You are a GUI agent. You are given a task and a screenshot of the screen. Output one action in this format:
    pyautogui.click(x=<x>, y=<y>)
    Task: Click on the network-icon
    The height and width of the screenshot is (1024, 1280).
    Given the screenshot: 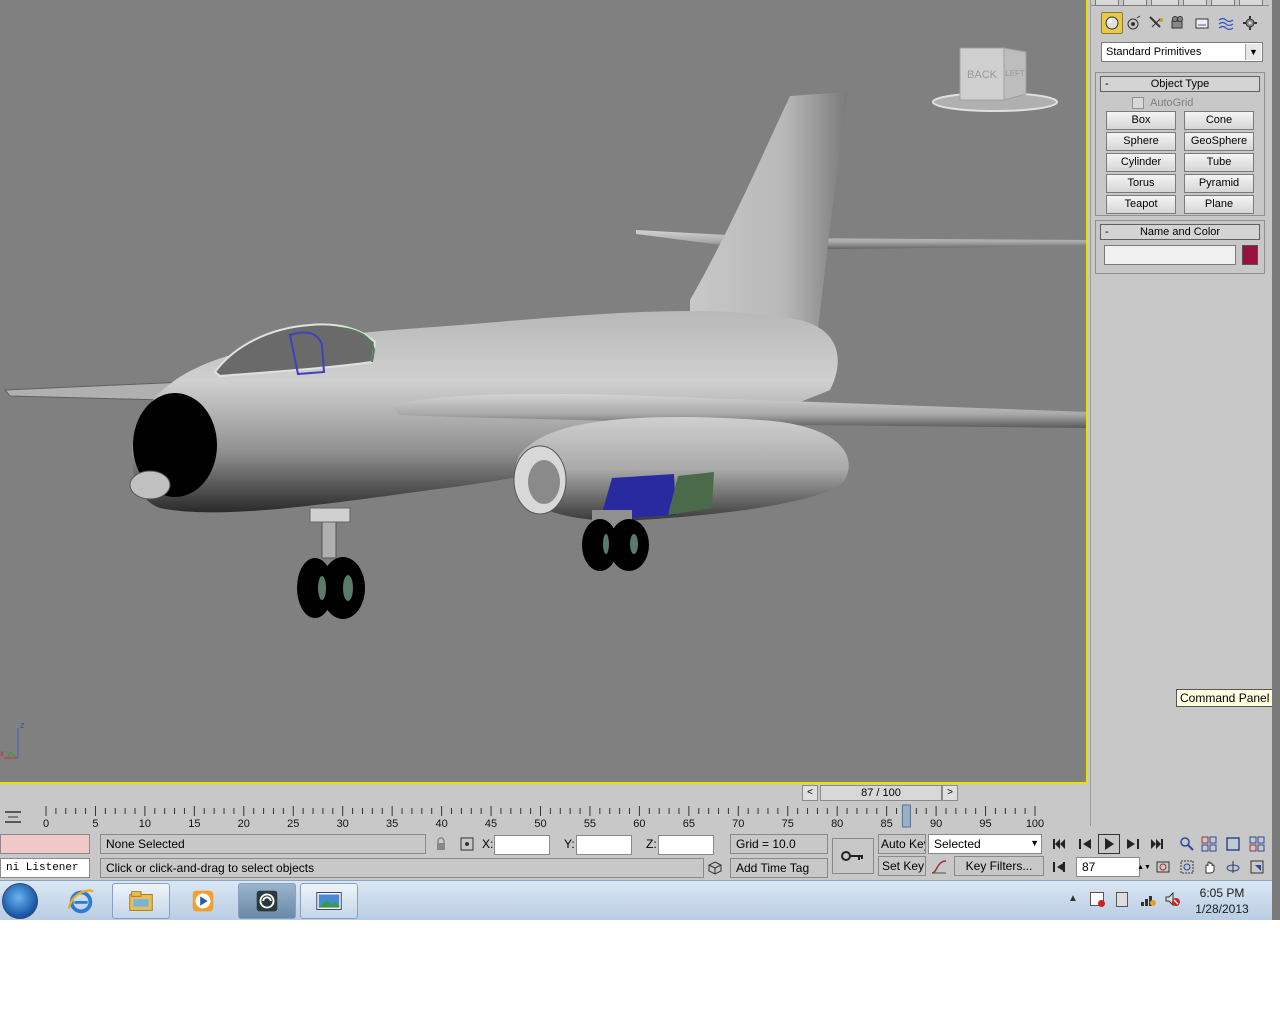 What is the action you would take?
    pyautogui.click(x=1148, y=899)
    